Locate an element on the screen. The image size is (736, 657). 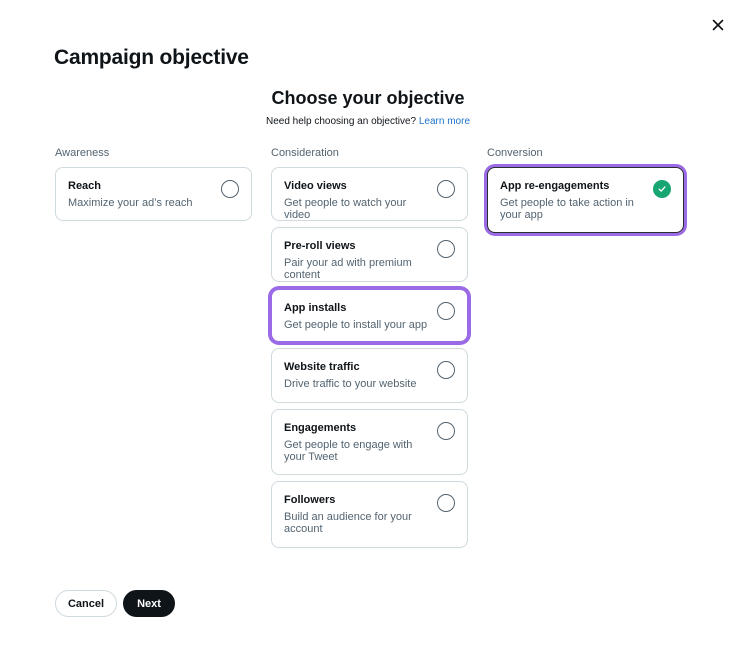
column-label-awareness: Awareness is located at coordinates (82, 153).